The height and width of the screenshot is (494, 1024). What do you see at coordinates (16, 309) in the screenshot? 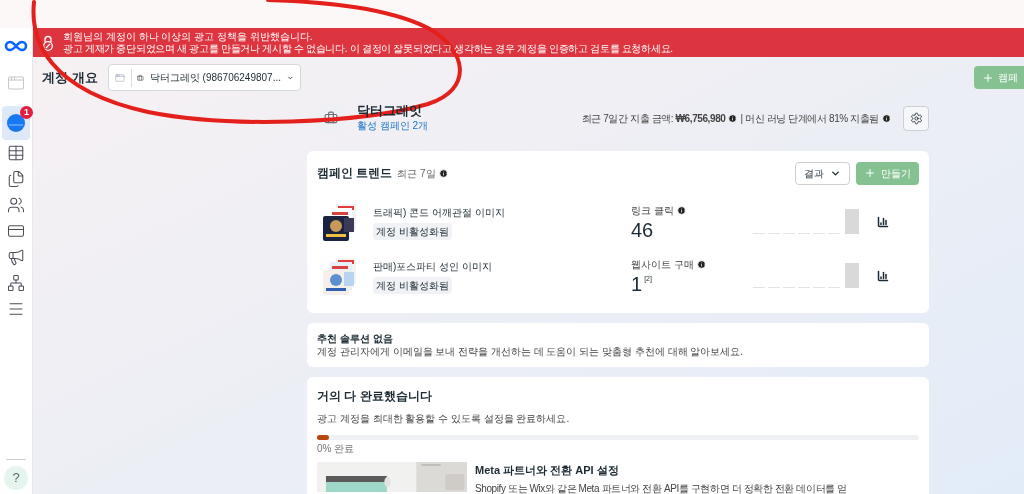
I see `menu-icon` at bounding box center [16, 309].